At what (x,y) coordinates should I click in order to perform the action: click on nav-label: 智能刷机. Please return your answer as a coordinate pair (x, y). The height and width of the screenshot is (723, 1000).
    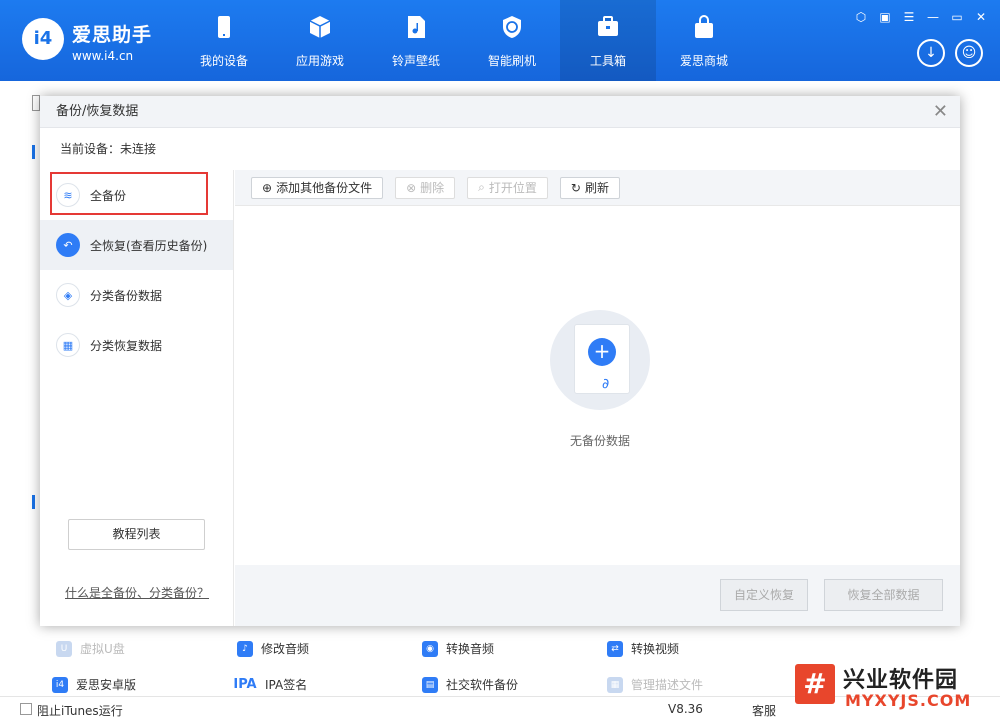
    Looking at the image, I should click on (511, 61).